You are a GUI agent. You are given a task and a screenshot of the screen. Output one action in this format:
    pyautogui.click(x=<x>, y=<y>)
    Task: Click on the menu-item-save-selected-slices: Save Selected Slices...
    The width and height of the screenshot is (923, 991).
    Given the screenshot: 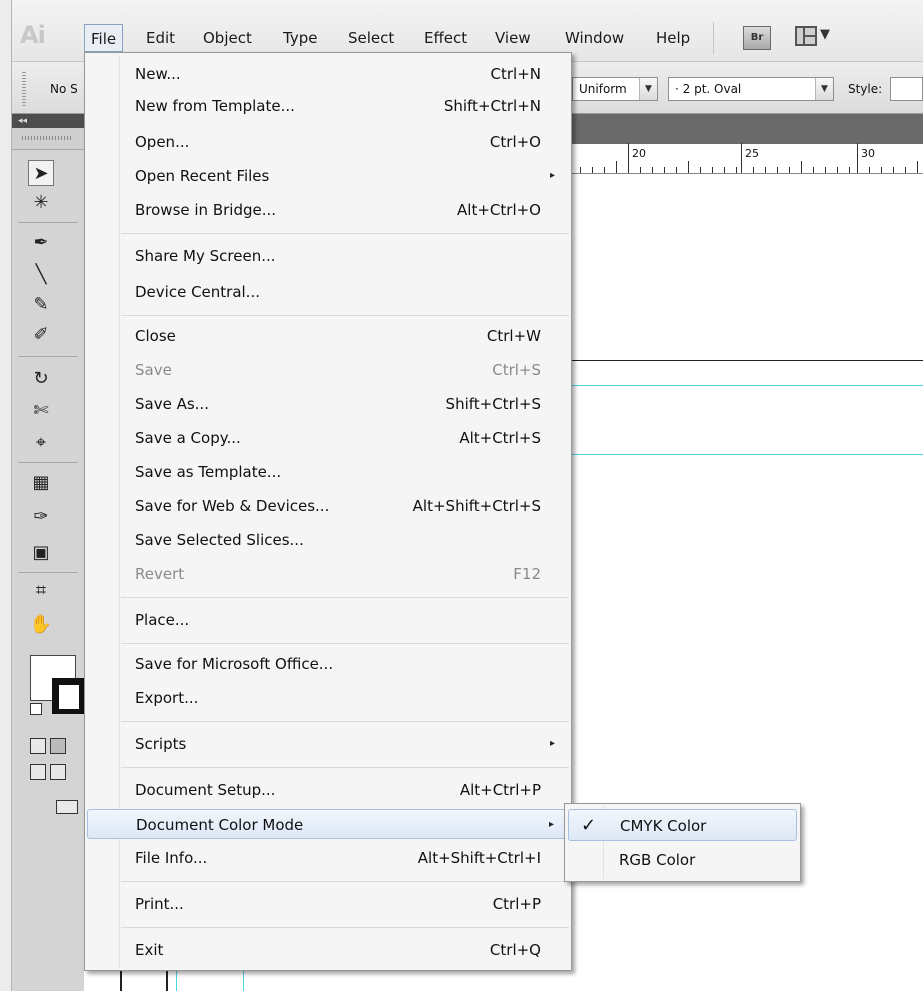 What is the action you would take?
    pyautogui.click(x=328, y=540)
    